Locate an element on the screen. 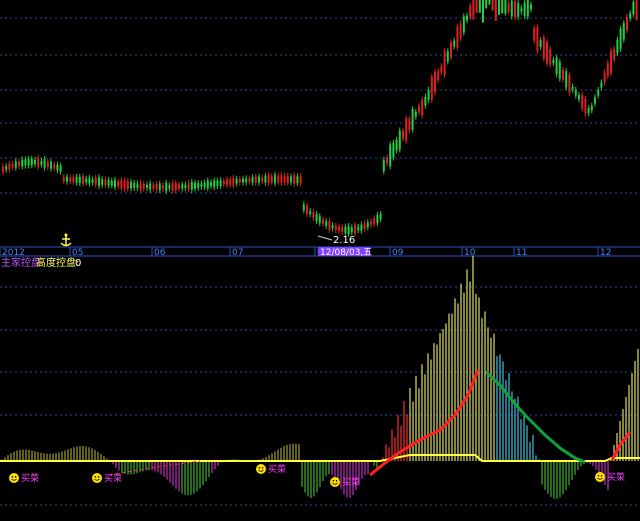 The height and width of the screenshot is (521, 640). month-label: 10 is located at coordinates (470, 253).